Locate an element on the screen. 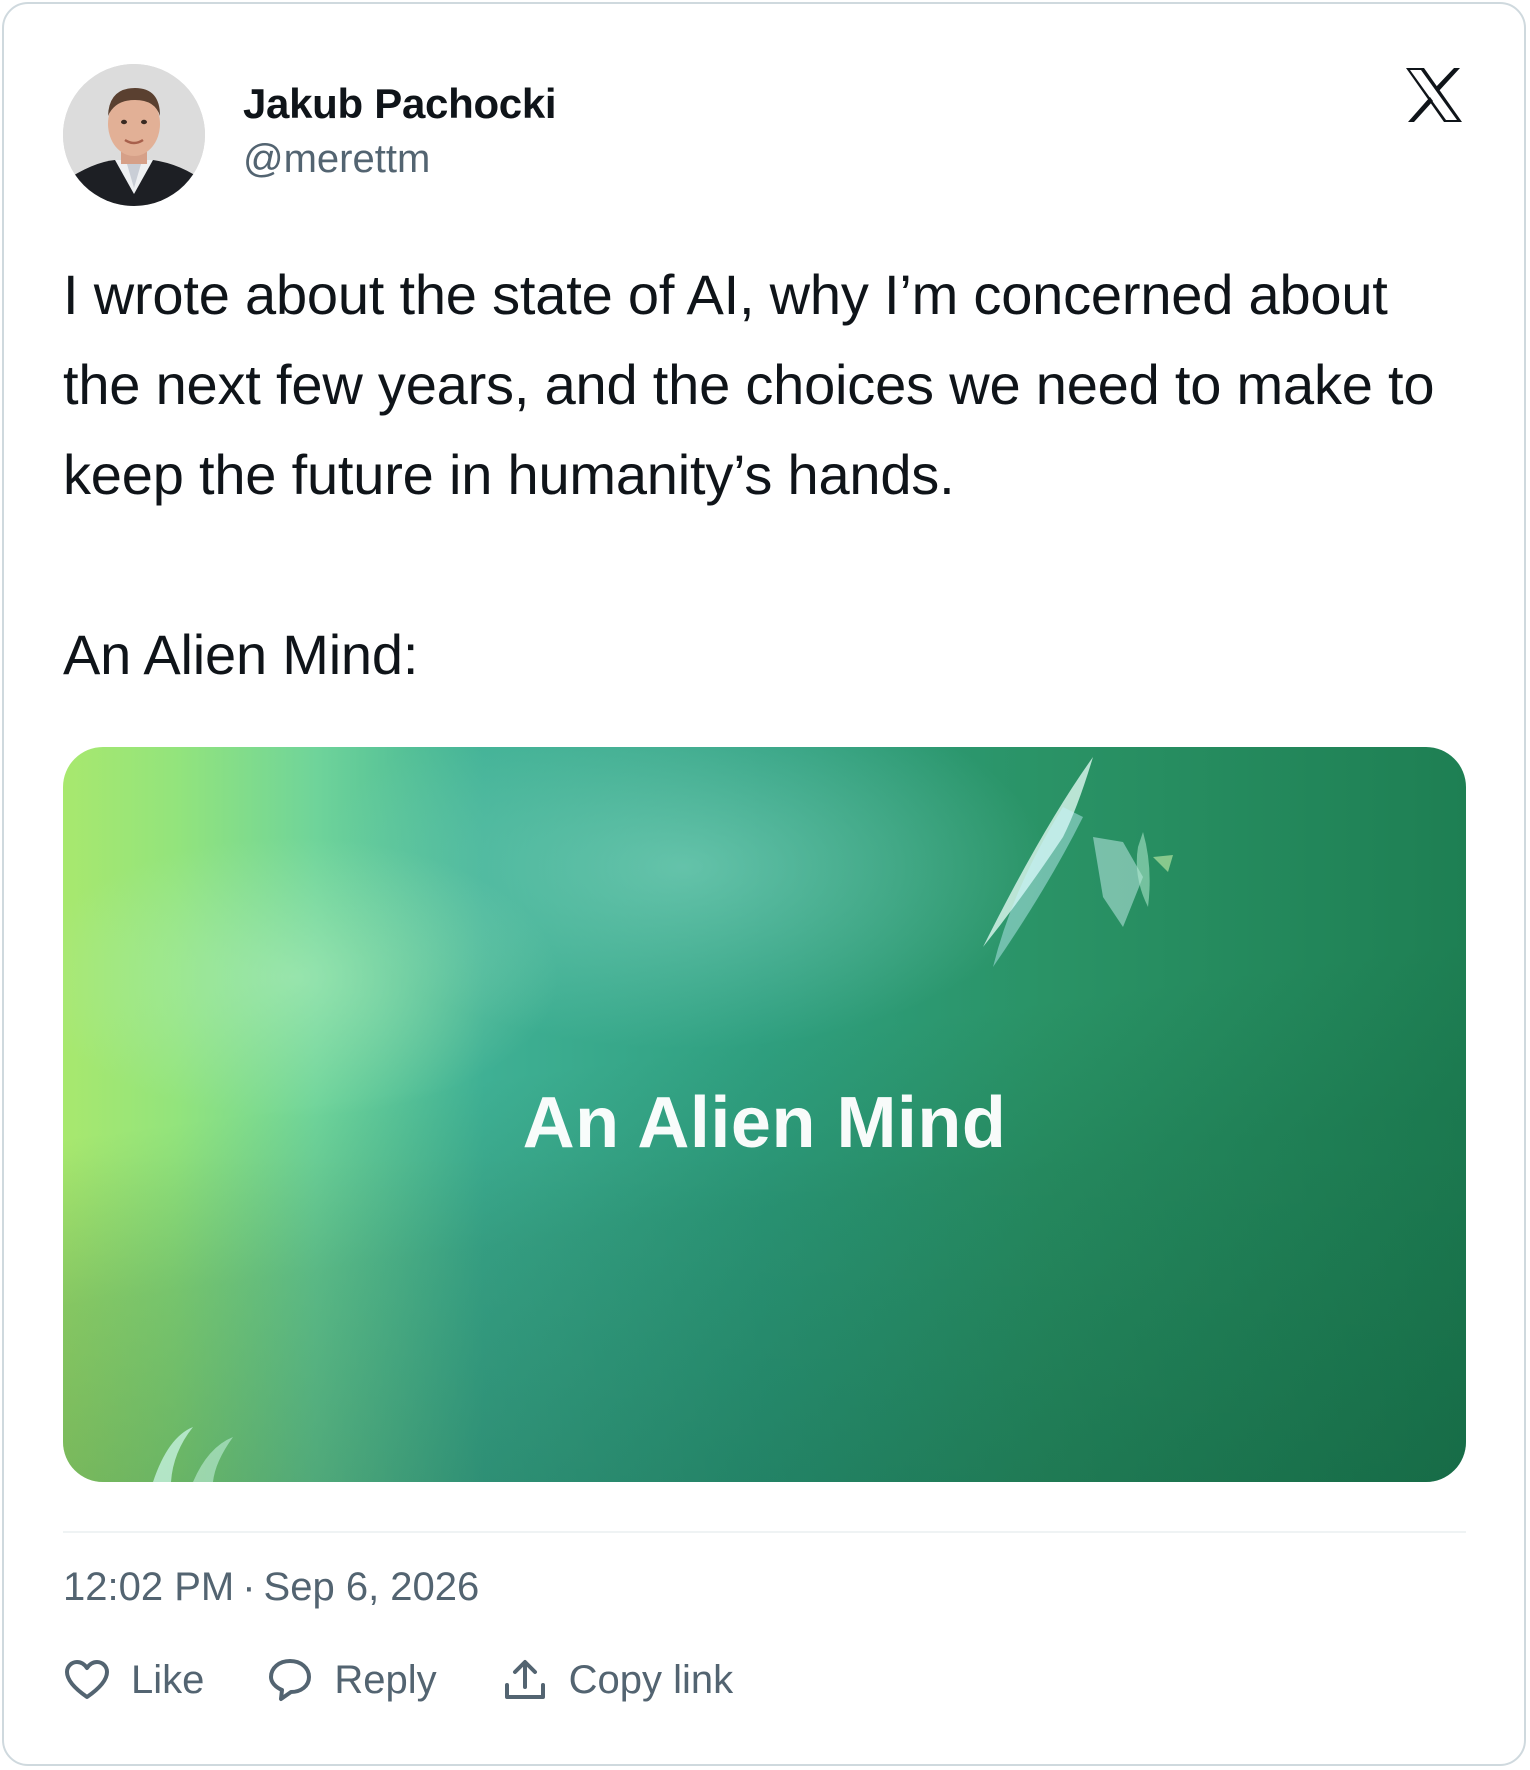  avatar-portrait is located at coordinates (134, 135).